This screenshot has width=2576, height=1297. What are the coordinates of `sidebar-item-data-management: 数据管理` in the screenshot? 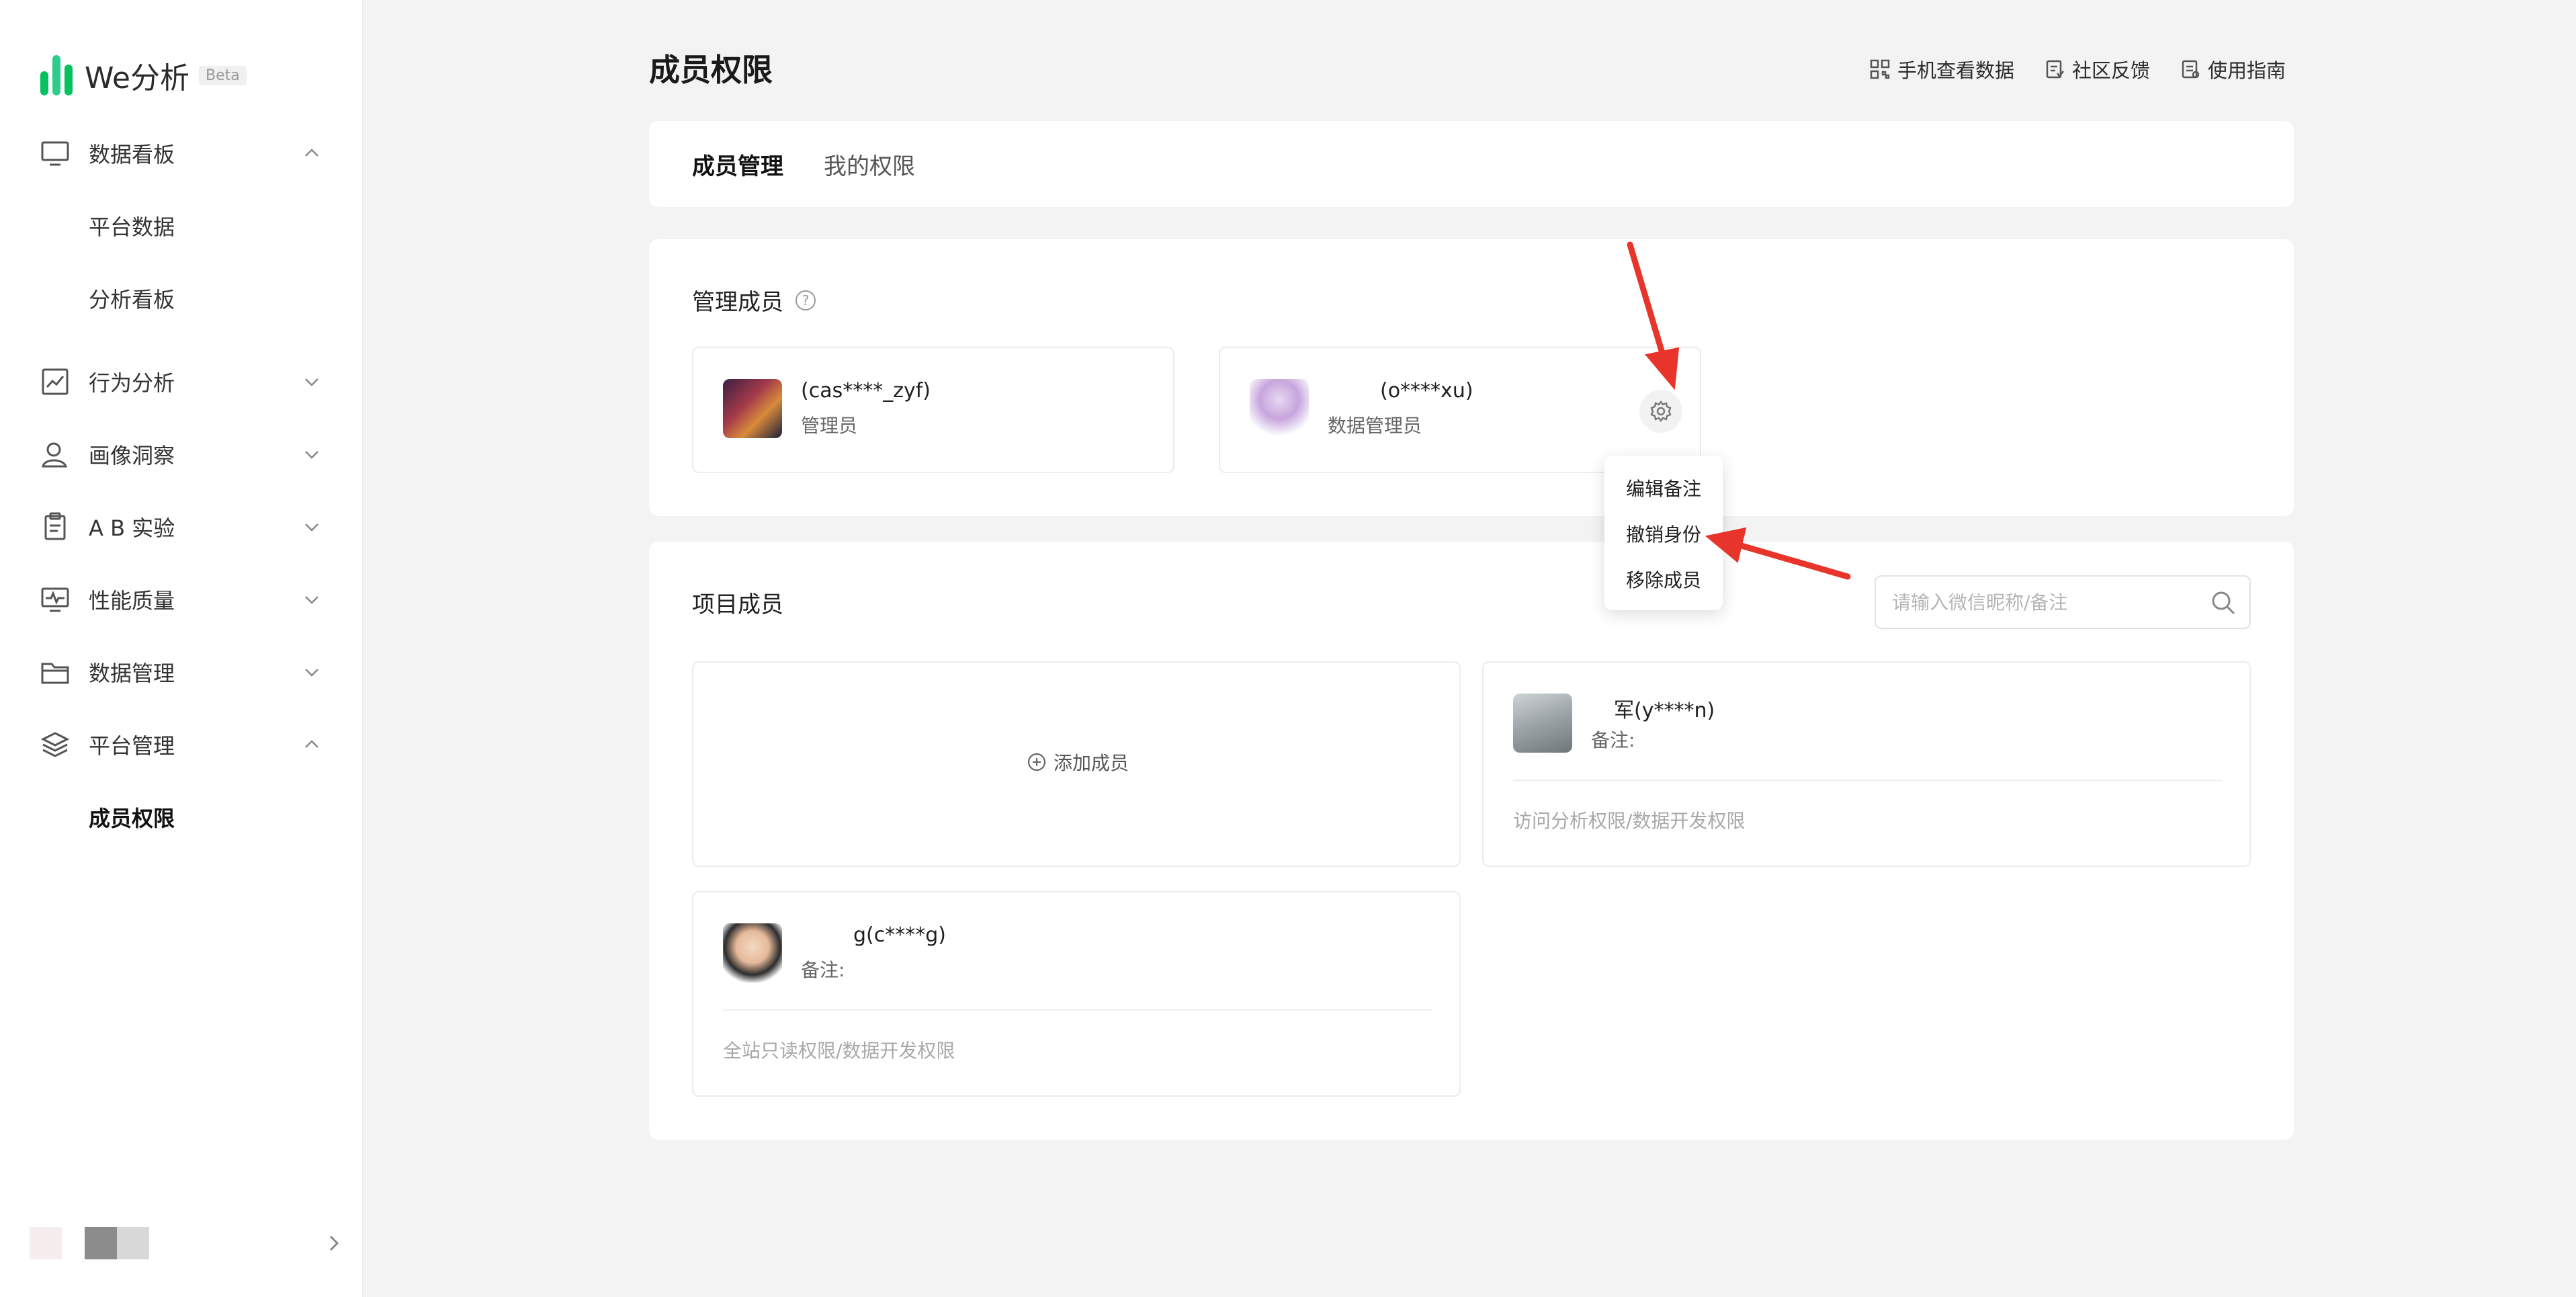 It's located at (181, 672).